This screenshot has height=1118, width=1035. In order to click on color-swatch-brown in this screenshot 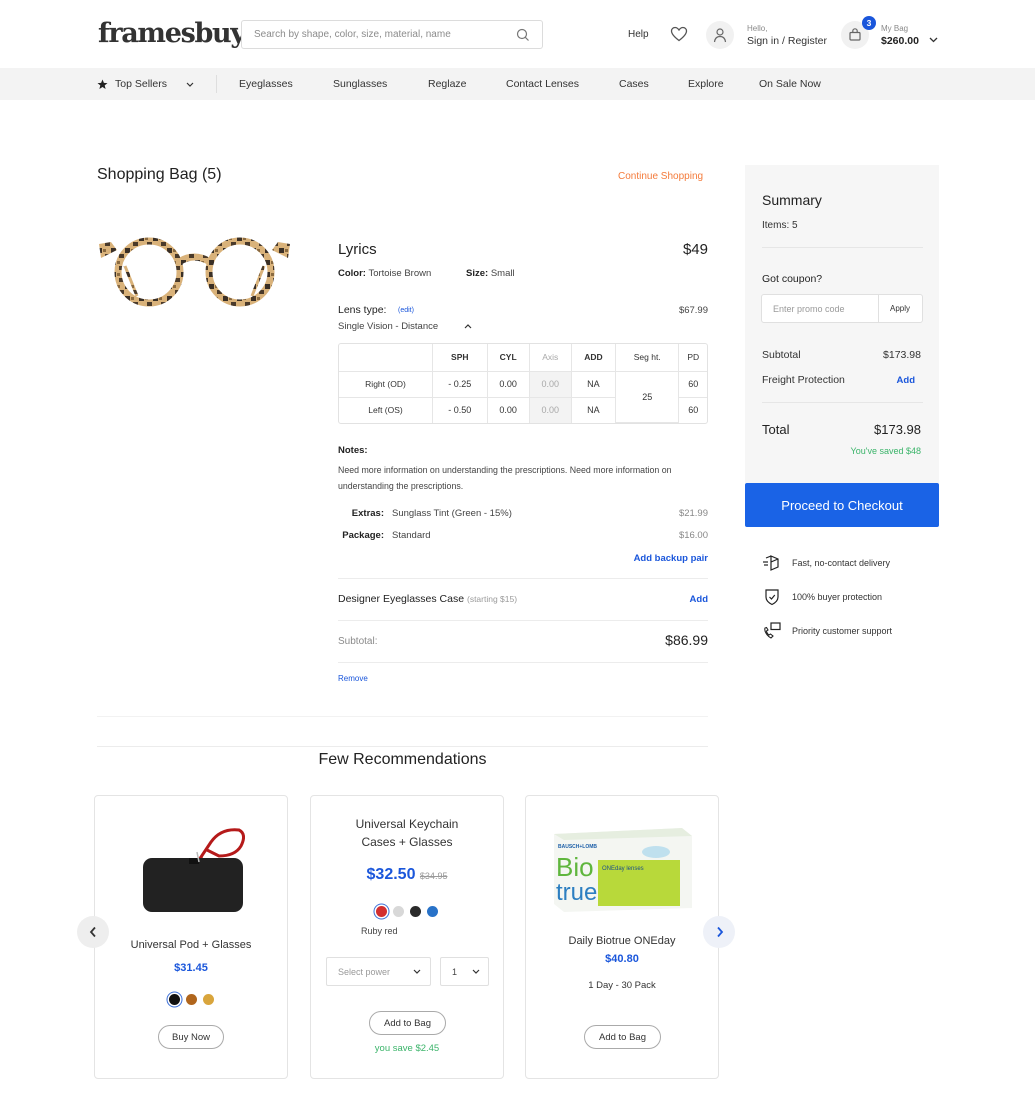, I will do `click(191, 999)`.